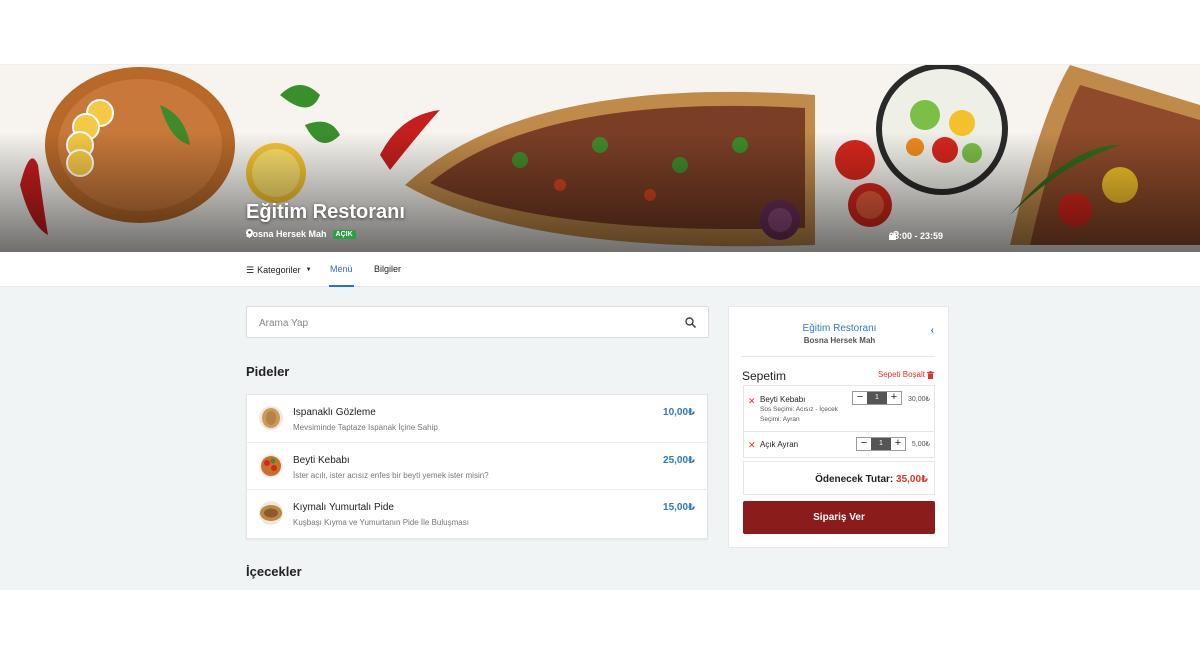 This screenshot has height=653, width=1200. What do you see at coordinates (477, 322) in the screenshot?
I see `search-input: Arama Yap` at bounding box center [477, 322].